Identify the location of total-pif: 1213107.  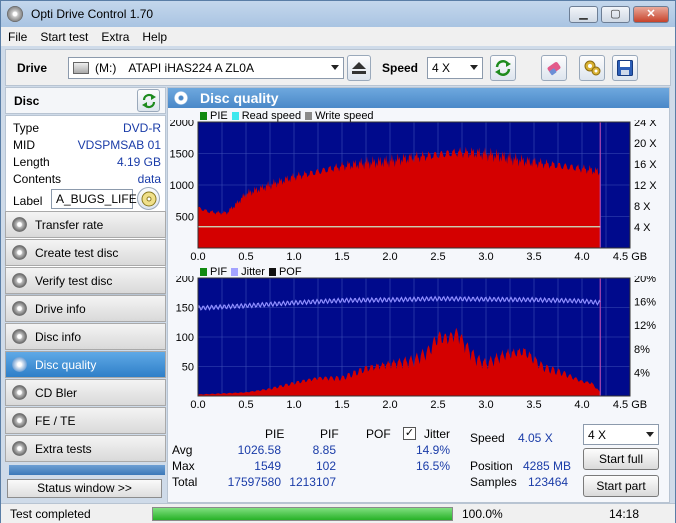
(312, 482).